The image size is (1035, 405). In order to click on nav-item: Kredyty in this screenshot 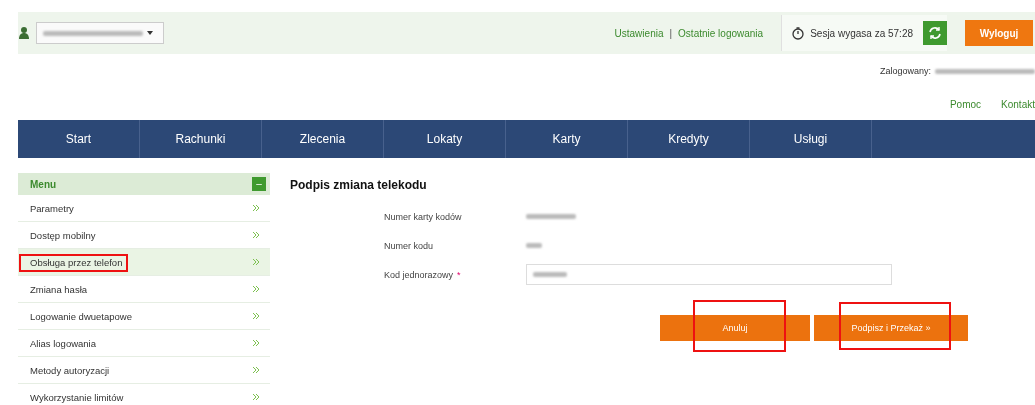, I will do `click(689, 139)`.